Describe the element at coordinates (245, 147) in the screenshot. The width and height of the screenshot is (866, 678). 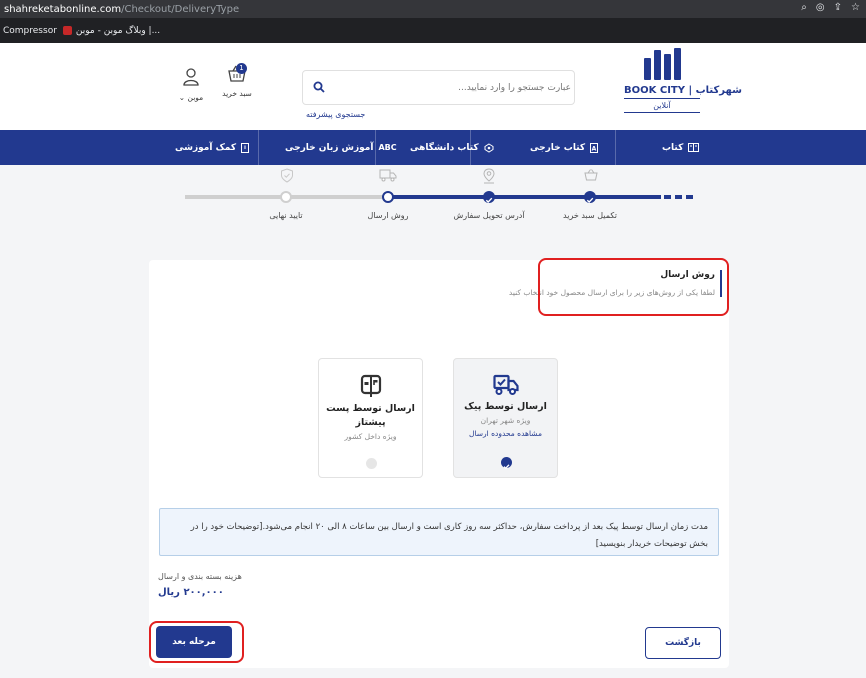
I see `notebook-icon` at that location.